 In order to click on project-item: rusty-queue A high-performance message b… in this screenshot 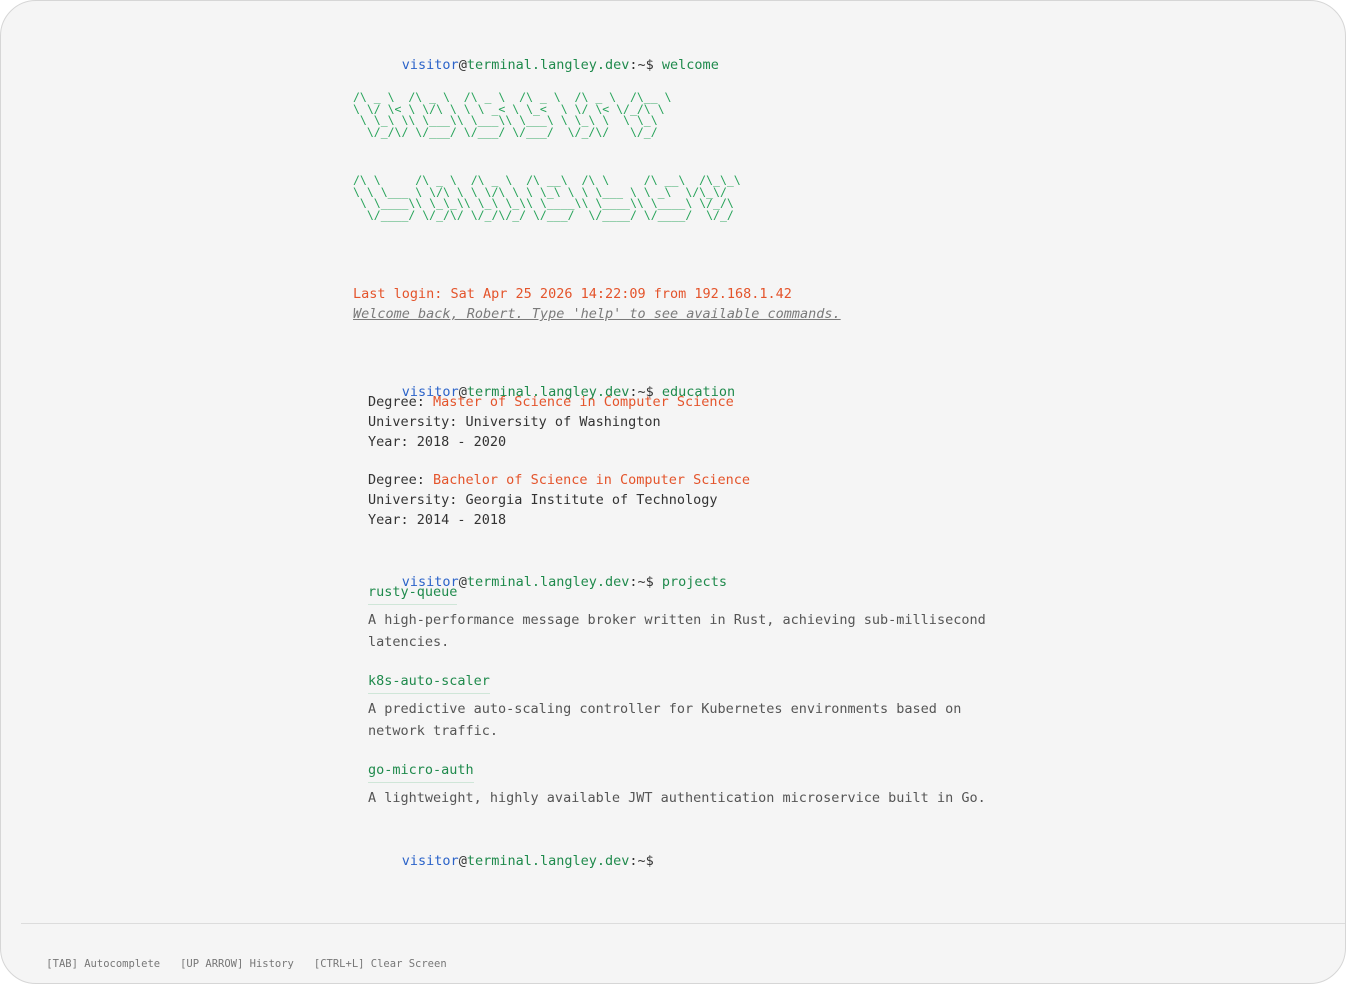, I will do `click(703, 617)`.